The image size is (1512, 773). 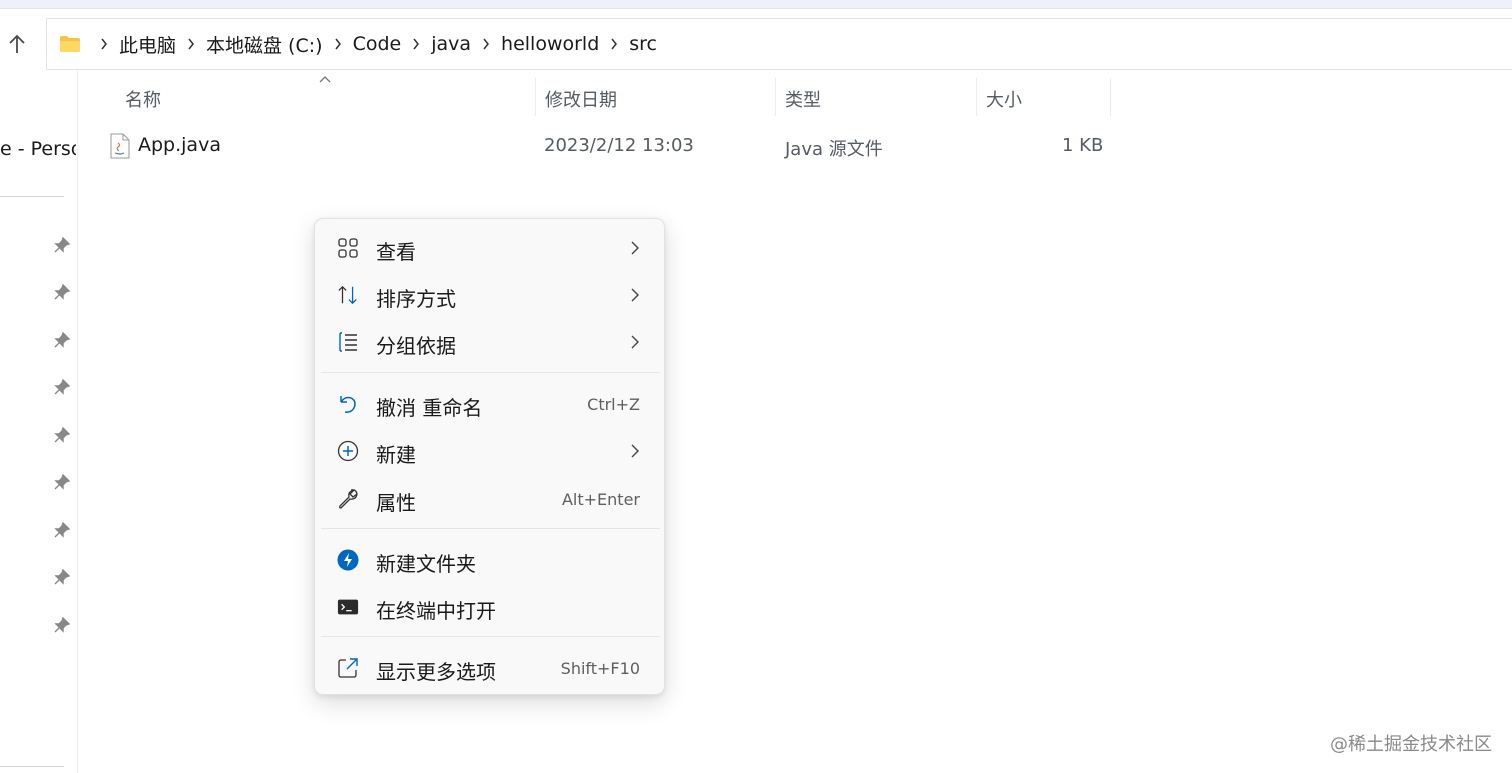 I want to click on undo-icon, so click(x=348, y=404).